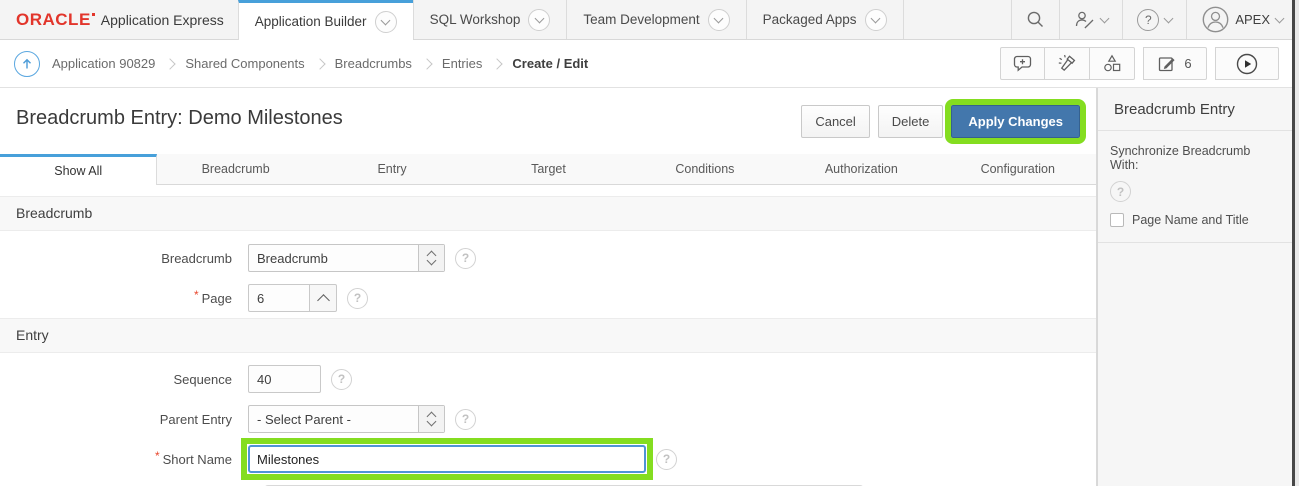 This screenshot has height=486, width=1299. Describe the element at coordinates (373, 63) in the screenshot. I see `breadcrumb-link: Breadcrumbs` at that location.